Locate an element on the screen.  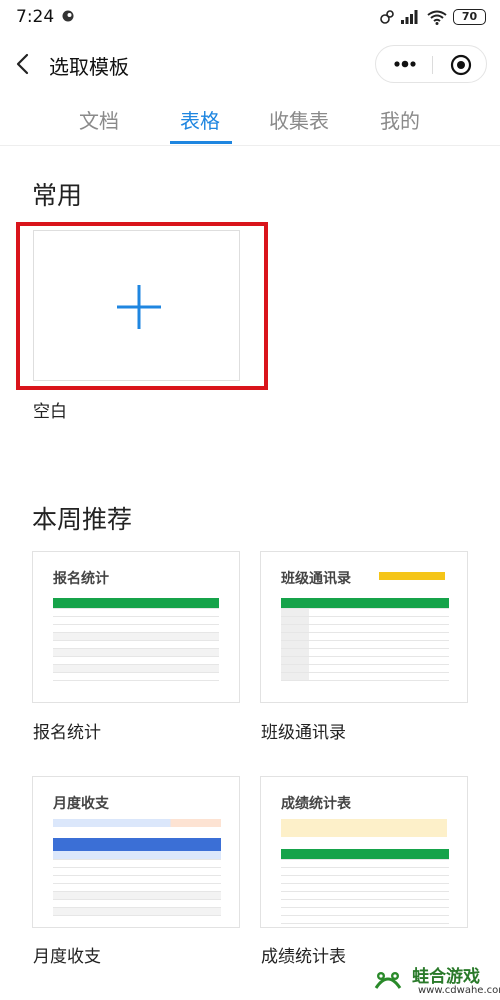
template-label-registration: 报名统计 is located at coordinates (67, 733).